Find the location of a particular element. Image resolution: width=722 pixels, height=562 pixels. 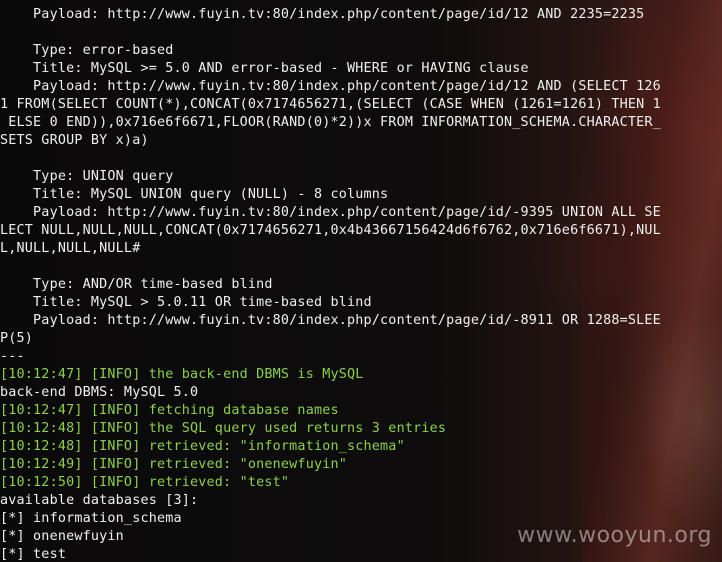

watermark: www.wooyun.org is located at coordinates (614, 535).